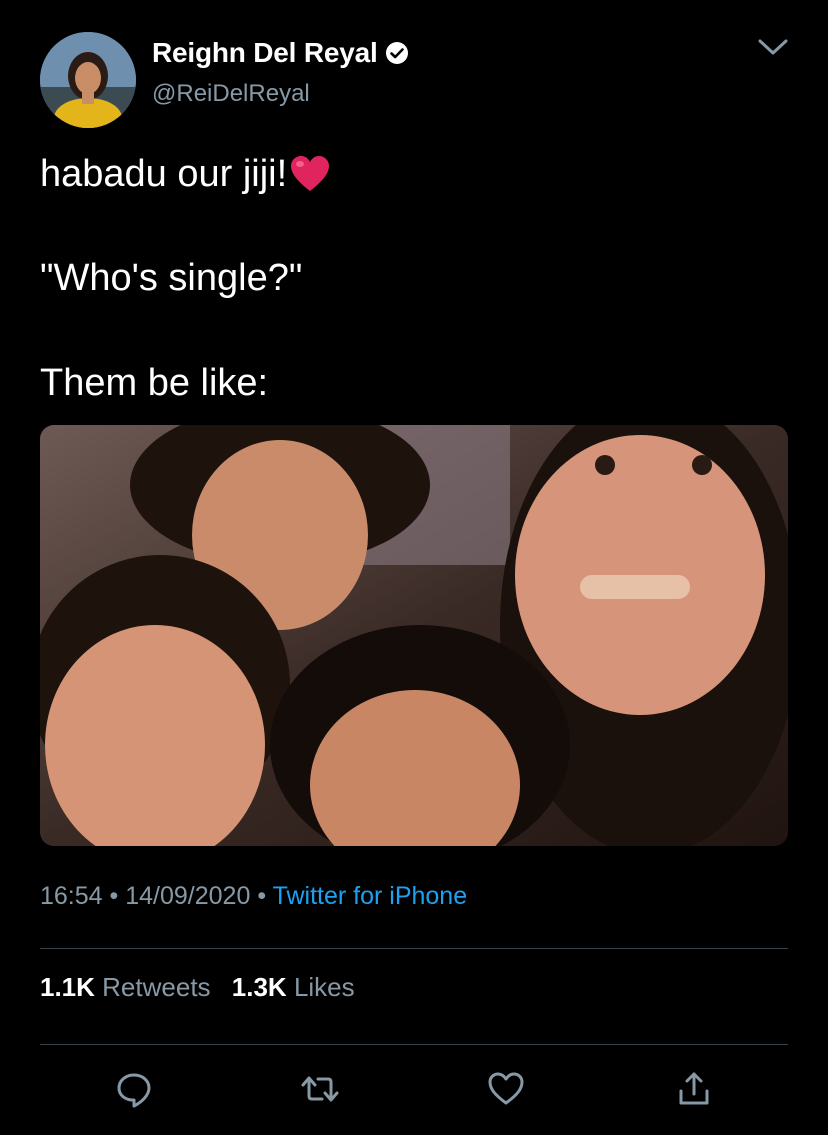 This screenshot has height=1135, width=828. I want to click on likes-label: Likes, so click(324, 987).